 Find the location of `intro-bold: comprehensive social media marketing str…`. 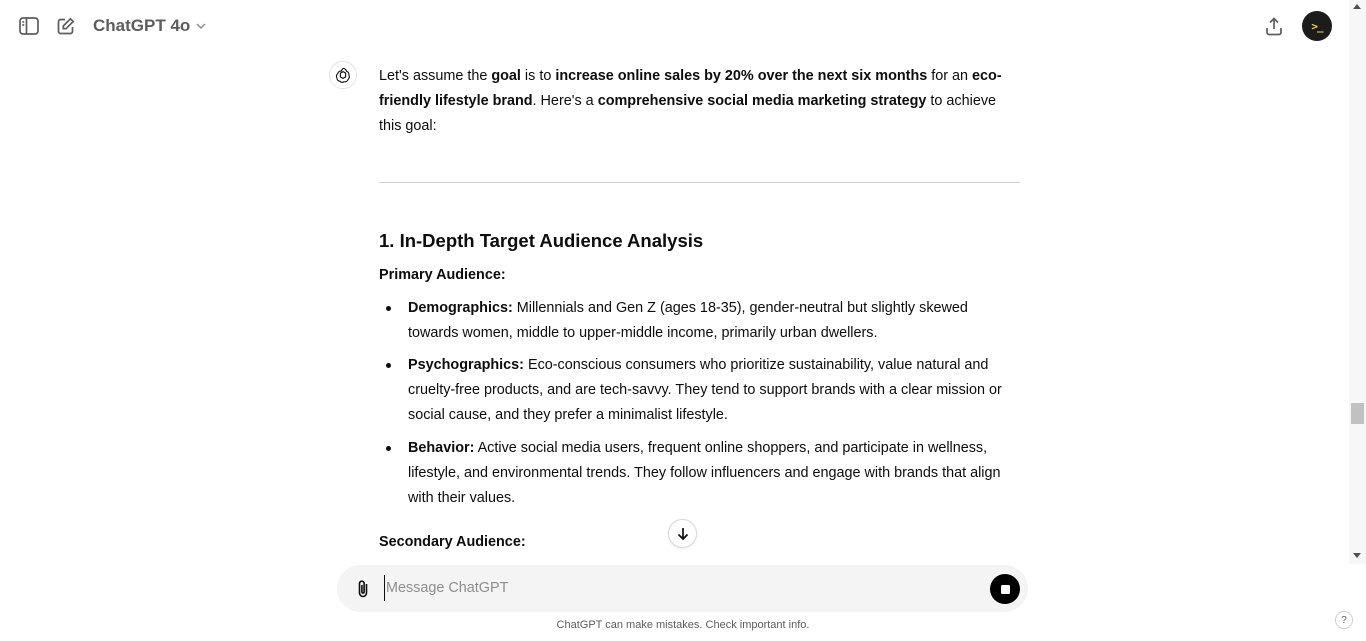

intro-bold: comprehensive social media marketing str… is located at coordinates (762, 101).